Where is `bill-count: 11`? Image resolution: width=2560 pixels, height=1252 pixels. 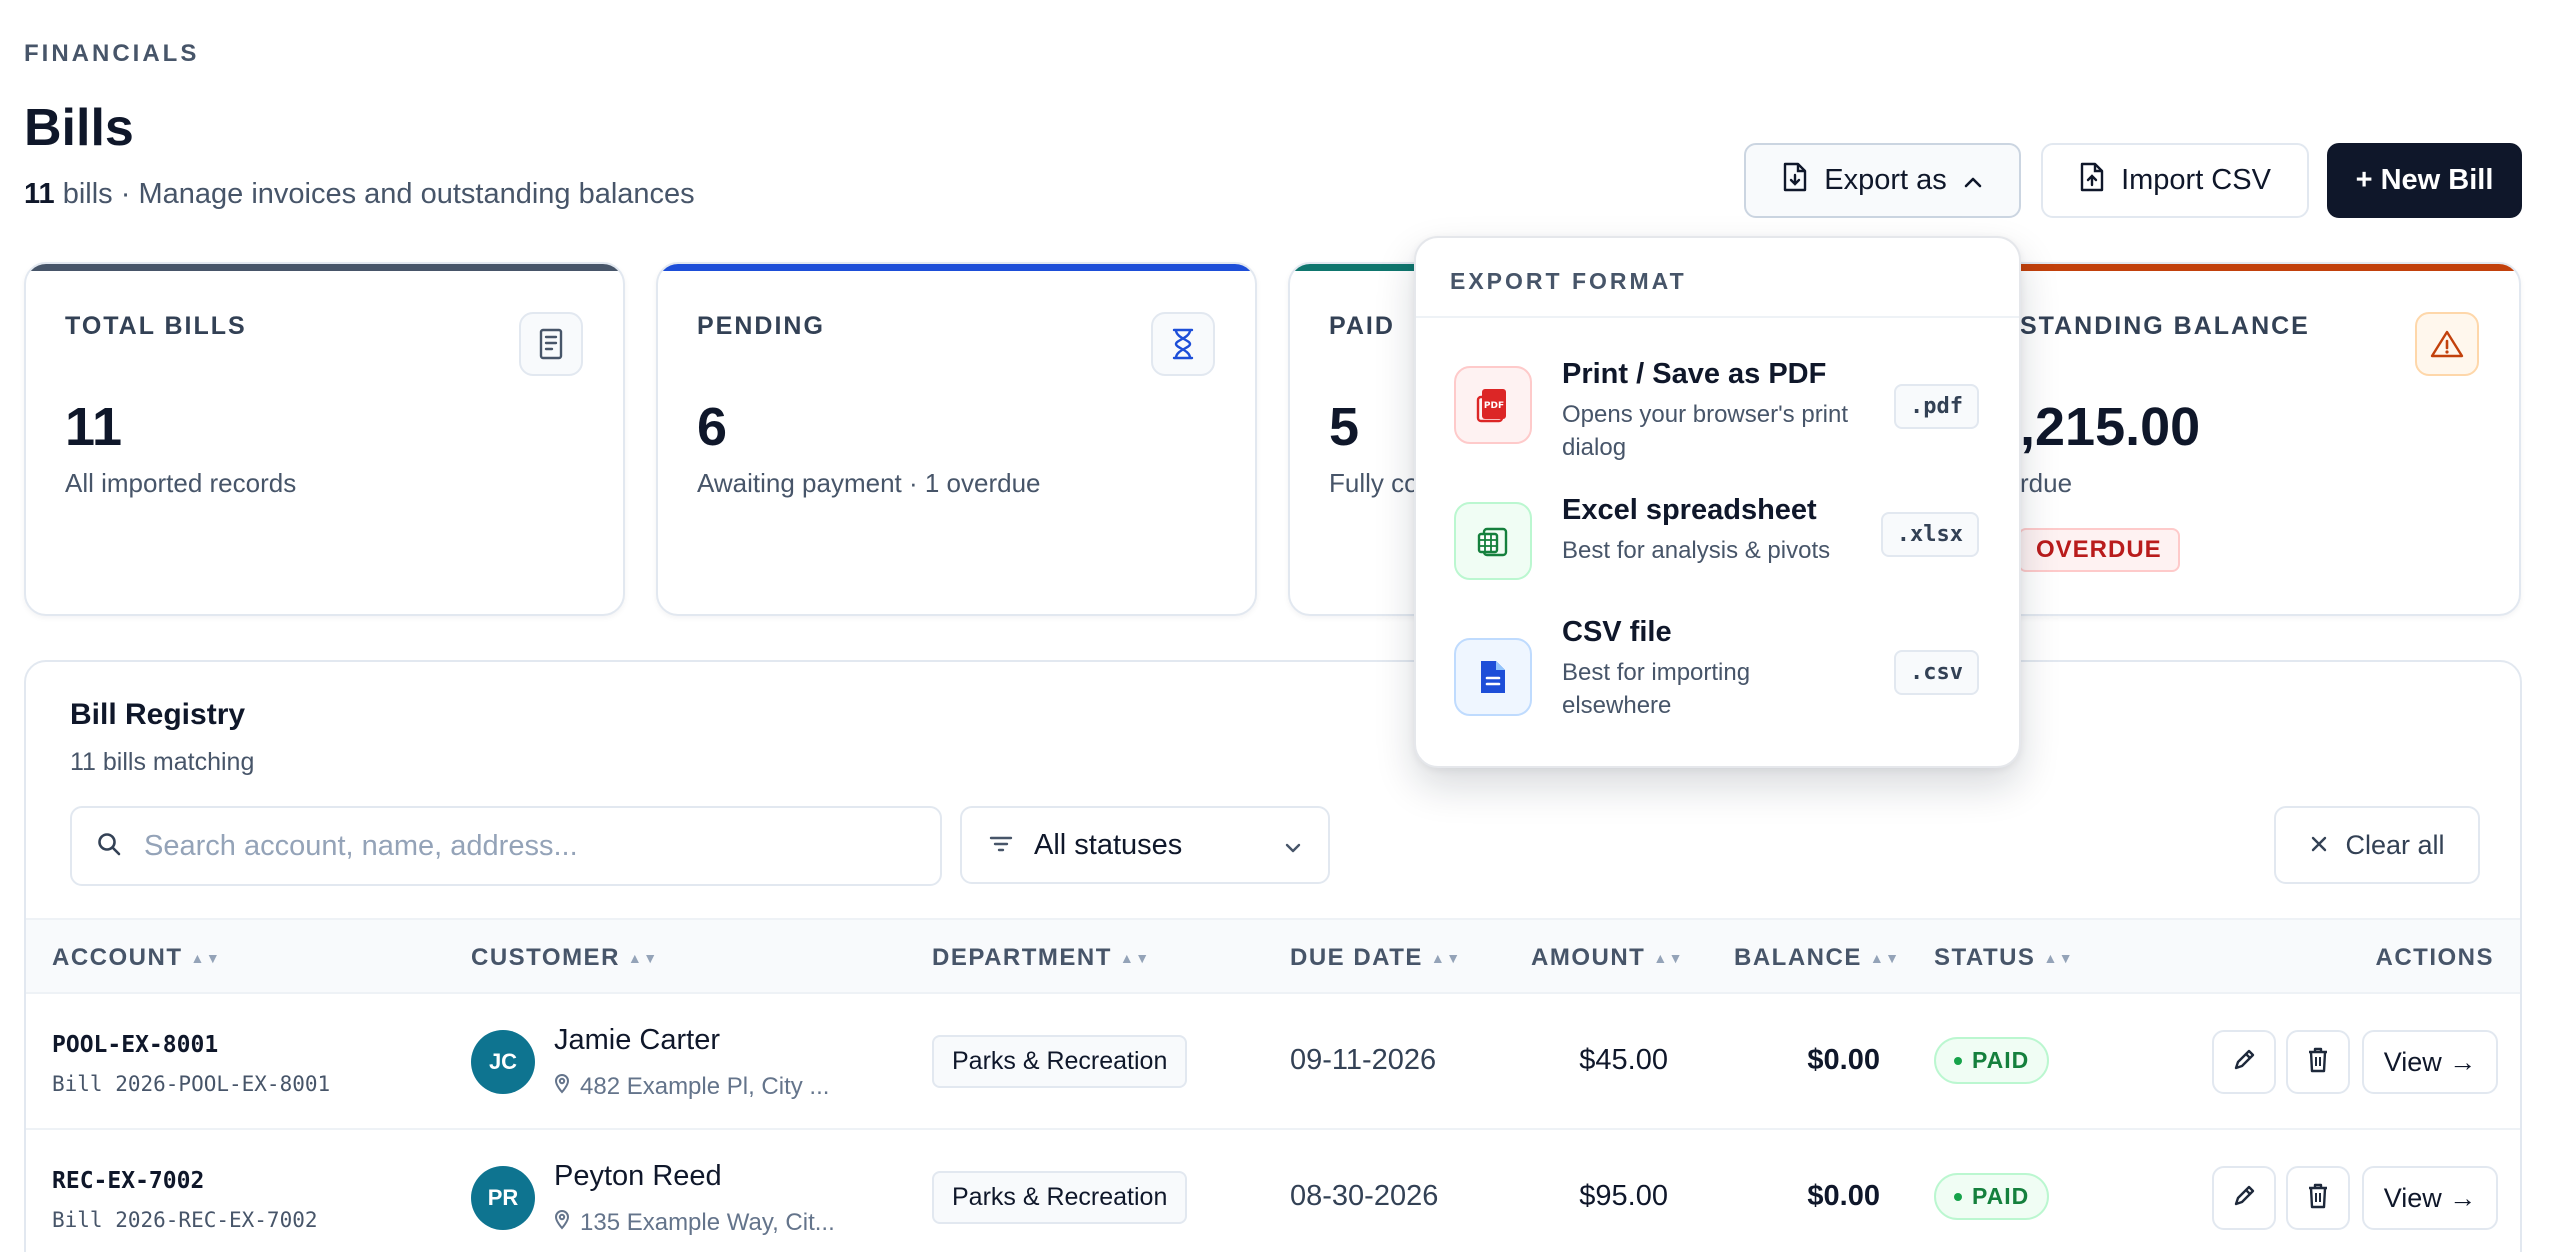
bill-count: 11 is located at coordinates (39, 194).